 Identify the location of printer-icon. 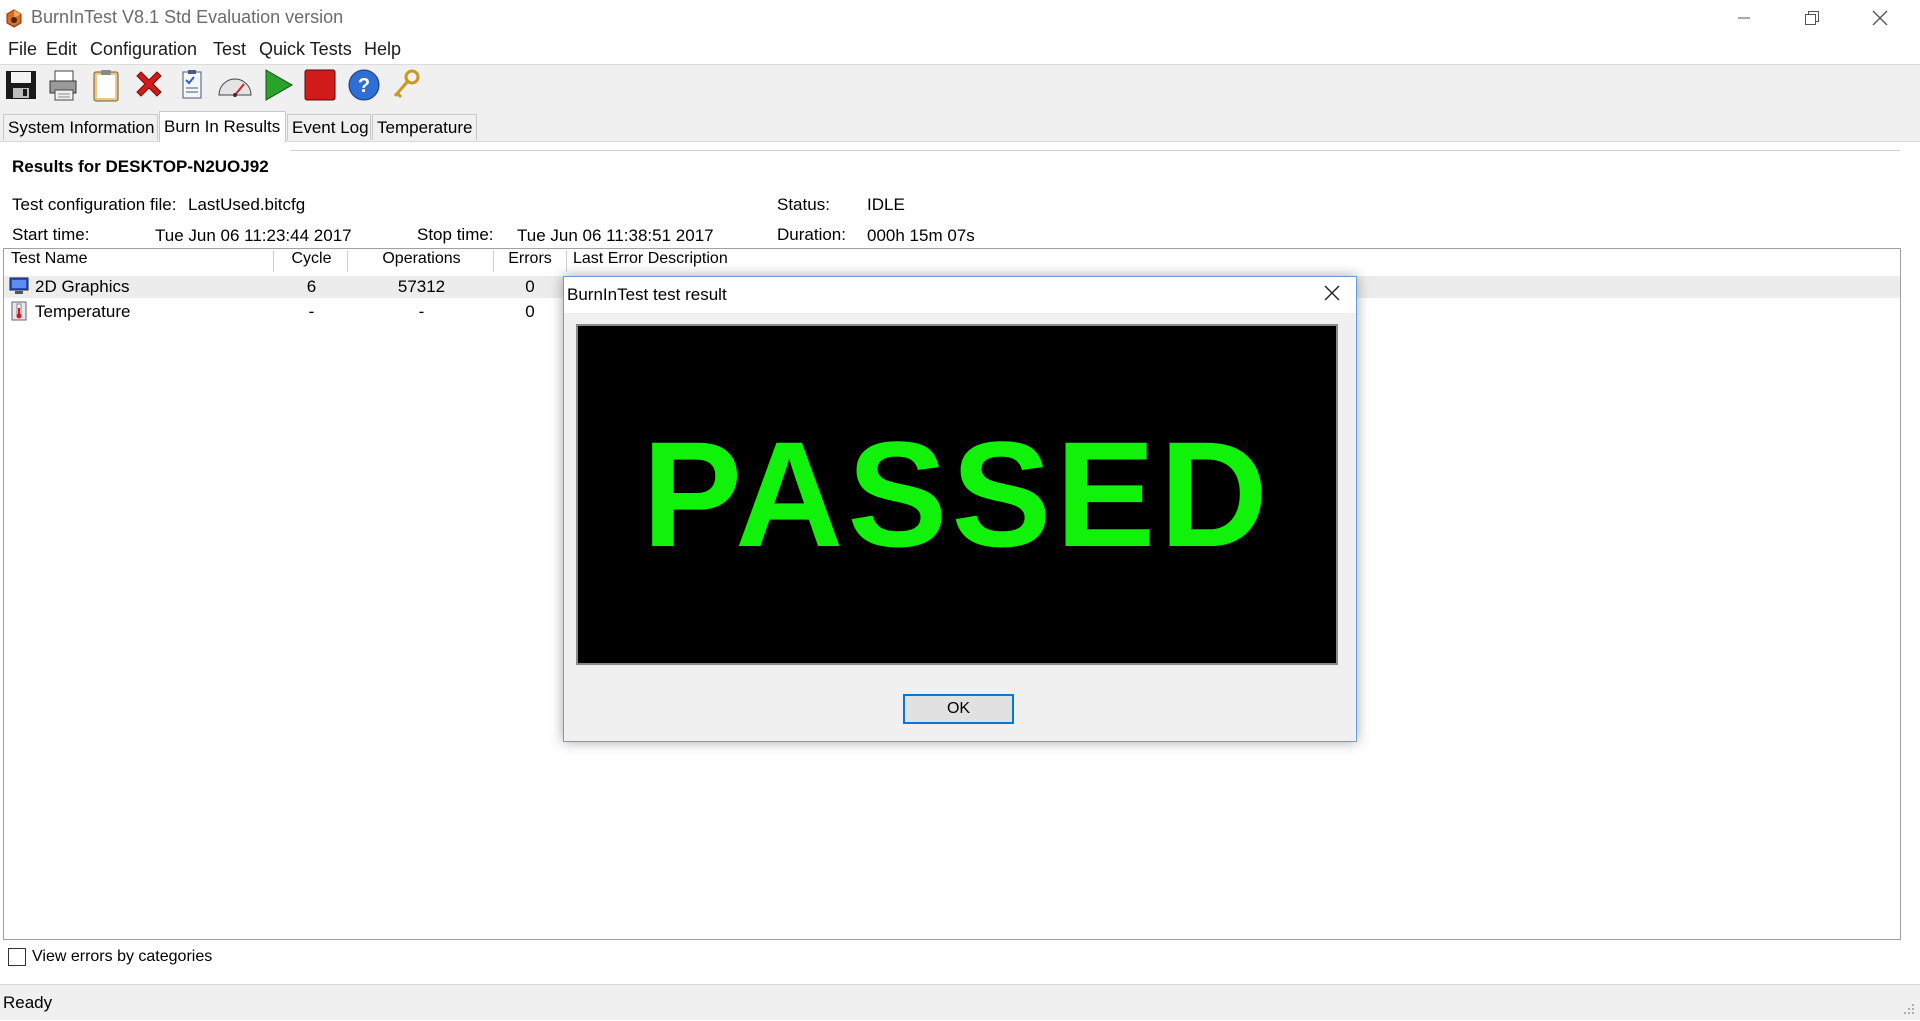
(63, 87).